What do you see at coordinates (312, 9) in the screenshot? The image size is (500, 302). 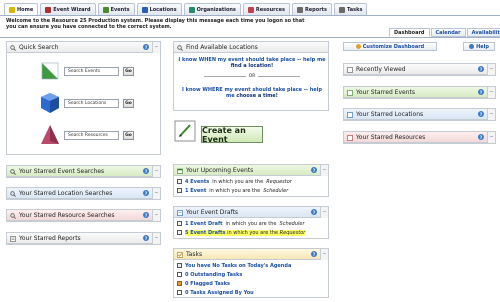 I see `tab-reports: Reports` at bounding box center [312, 9].